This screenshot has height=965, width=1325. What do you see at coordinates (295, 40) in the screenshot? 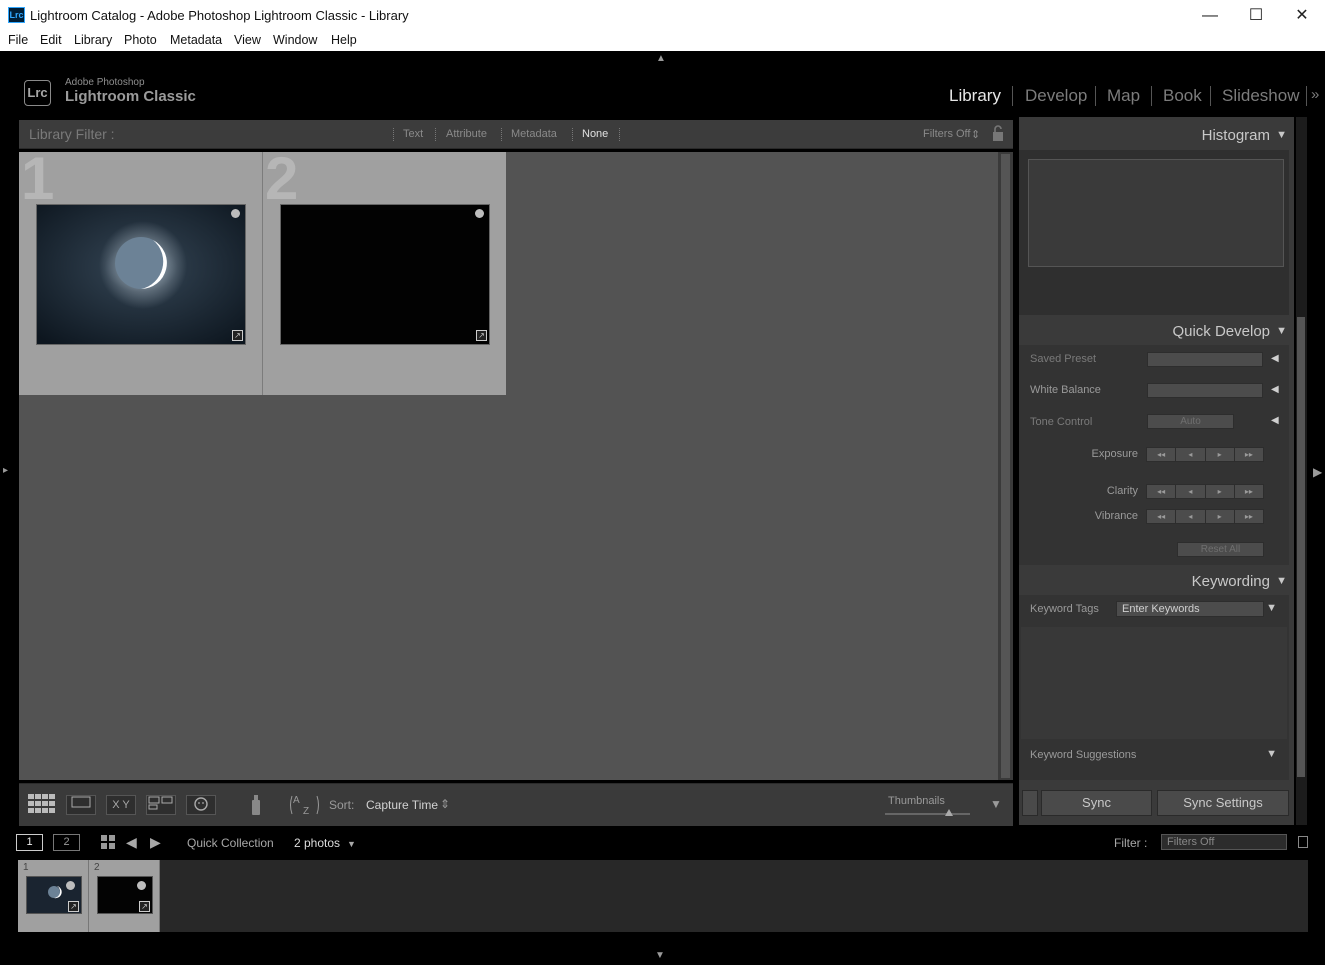
I see `menu-window: Window` at bounding box center [295, 40].